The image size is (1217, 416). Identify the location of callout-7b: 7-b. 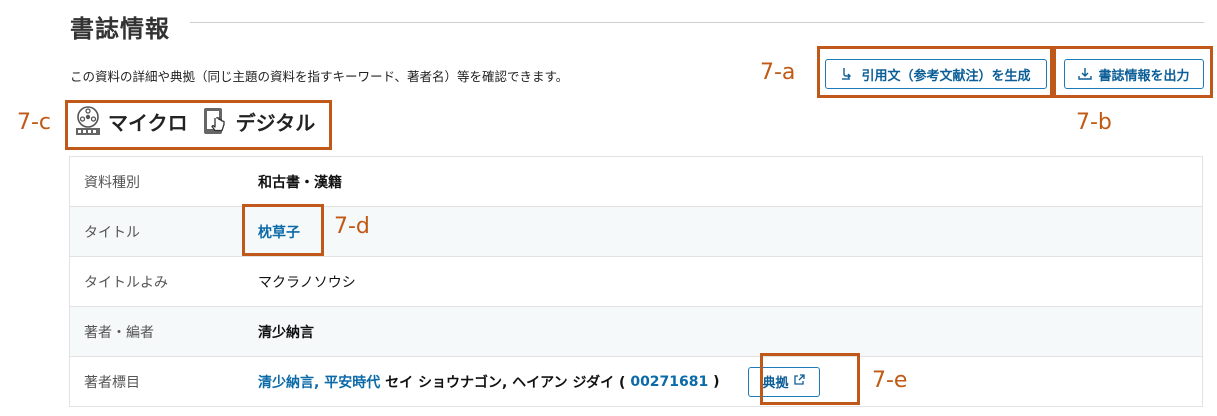
(1094, 122).